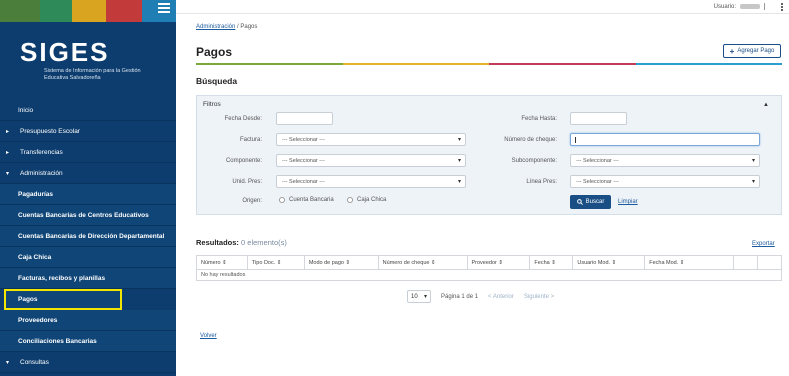  I want to click on sidebar-item-label: Consultas, so click(34, 362).